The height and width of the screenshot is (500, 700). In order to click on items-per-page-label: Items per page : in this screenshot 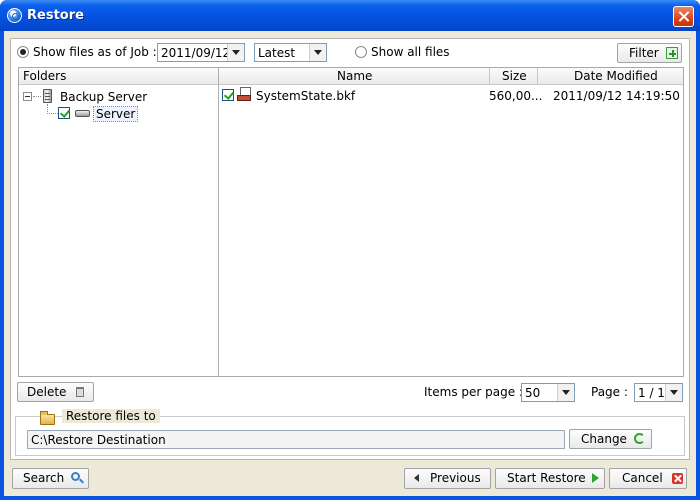, I will do `click(473, 392)`.